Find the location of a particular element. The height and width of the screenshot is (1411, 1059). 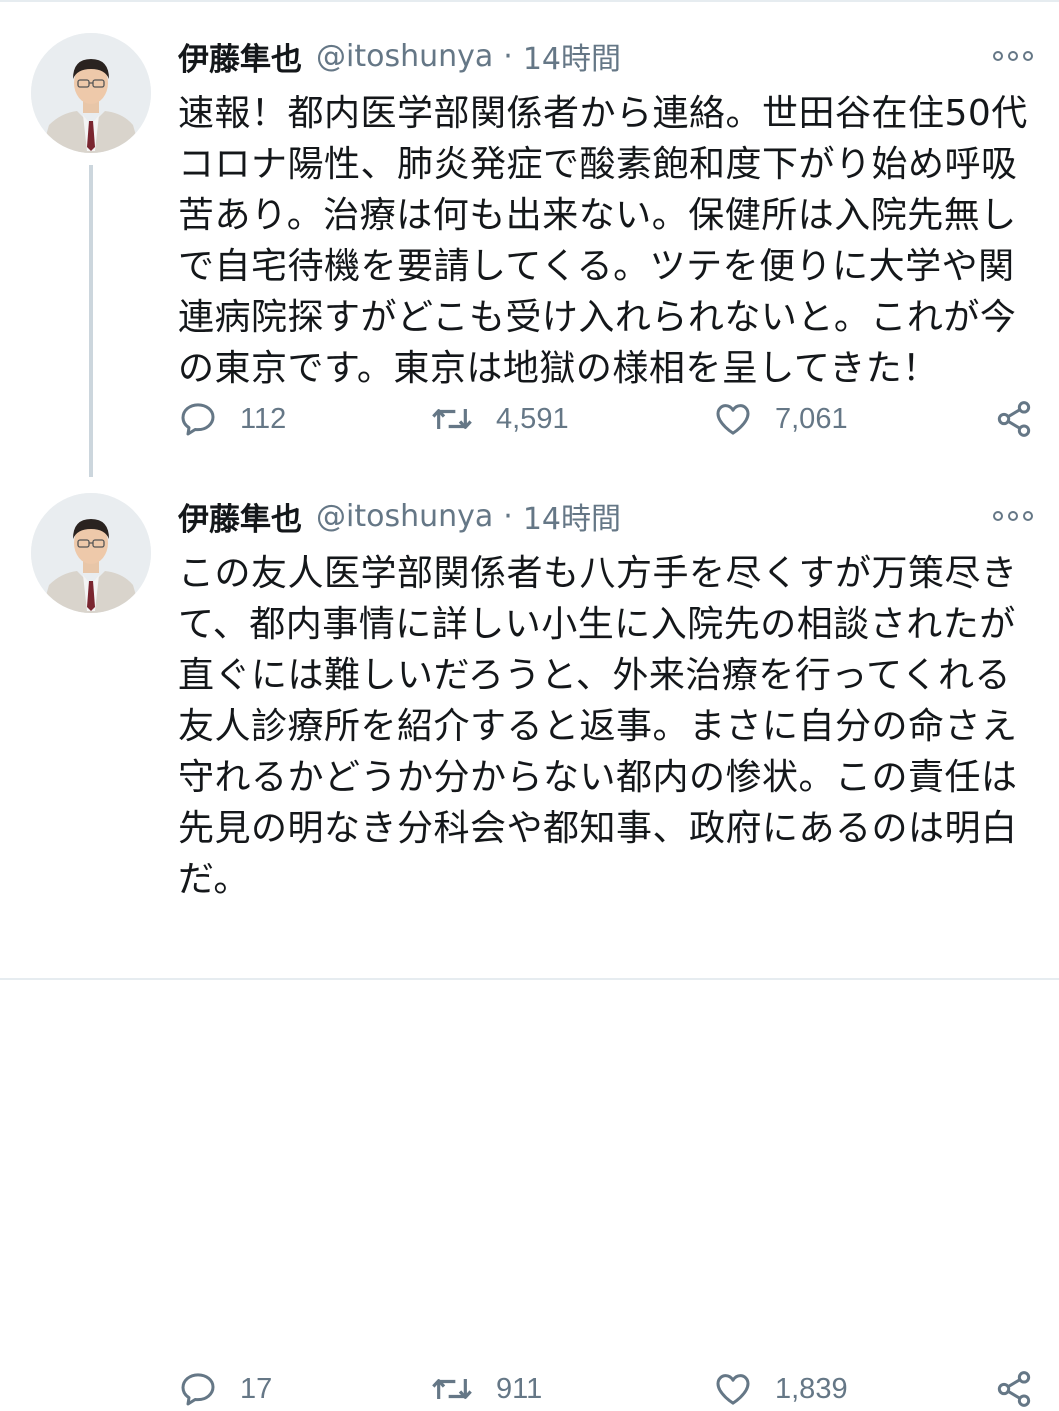

bottom-divider is located at coordinates (529, 979).